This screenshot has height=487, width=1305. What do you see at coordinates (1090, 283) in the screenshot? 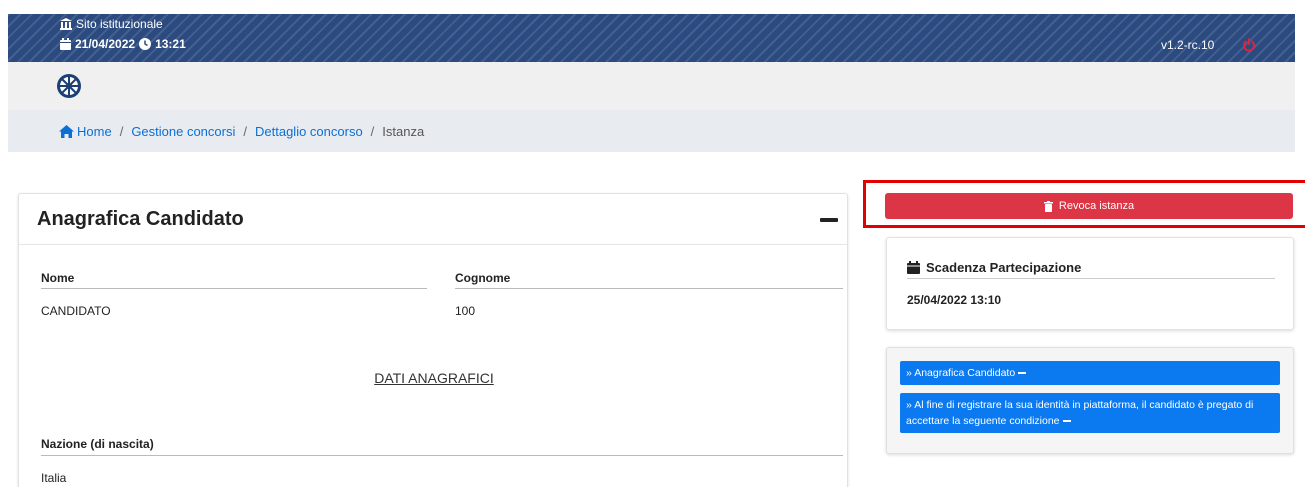
I see `deadline-card: Scadenza Partecipazione 25/04/2022 13:10` at bounding box center [1090, 283].